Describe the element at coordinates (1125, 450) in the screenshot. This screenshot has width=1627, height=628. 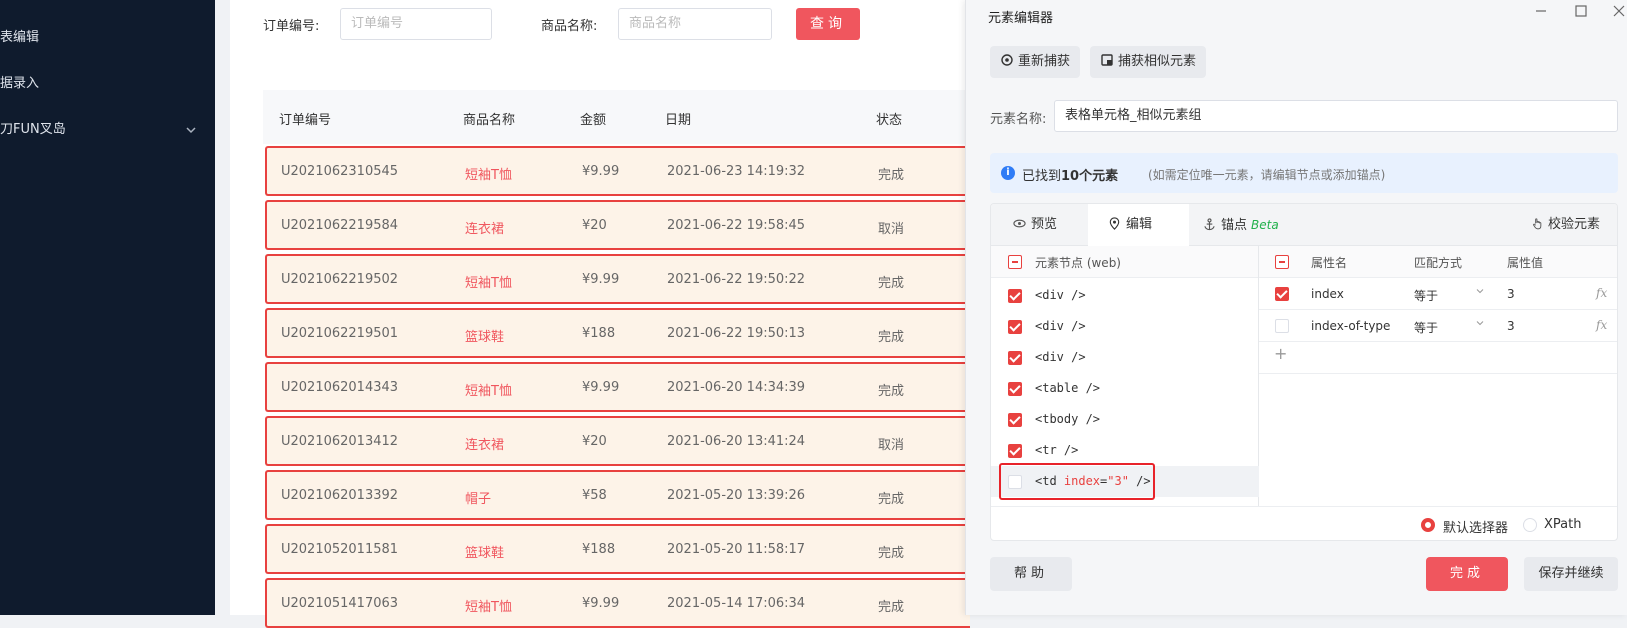
I see `node-item: <tr />` at that location.